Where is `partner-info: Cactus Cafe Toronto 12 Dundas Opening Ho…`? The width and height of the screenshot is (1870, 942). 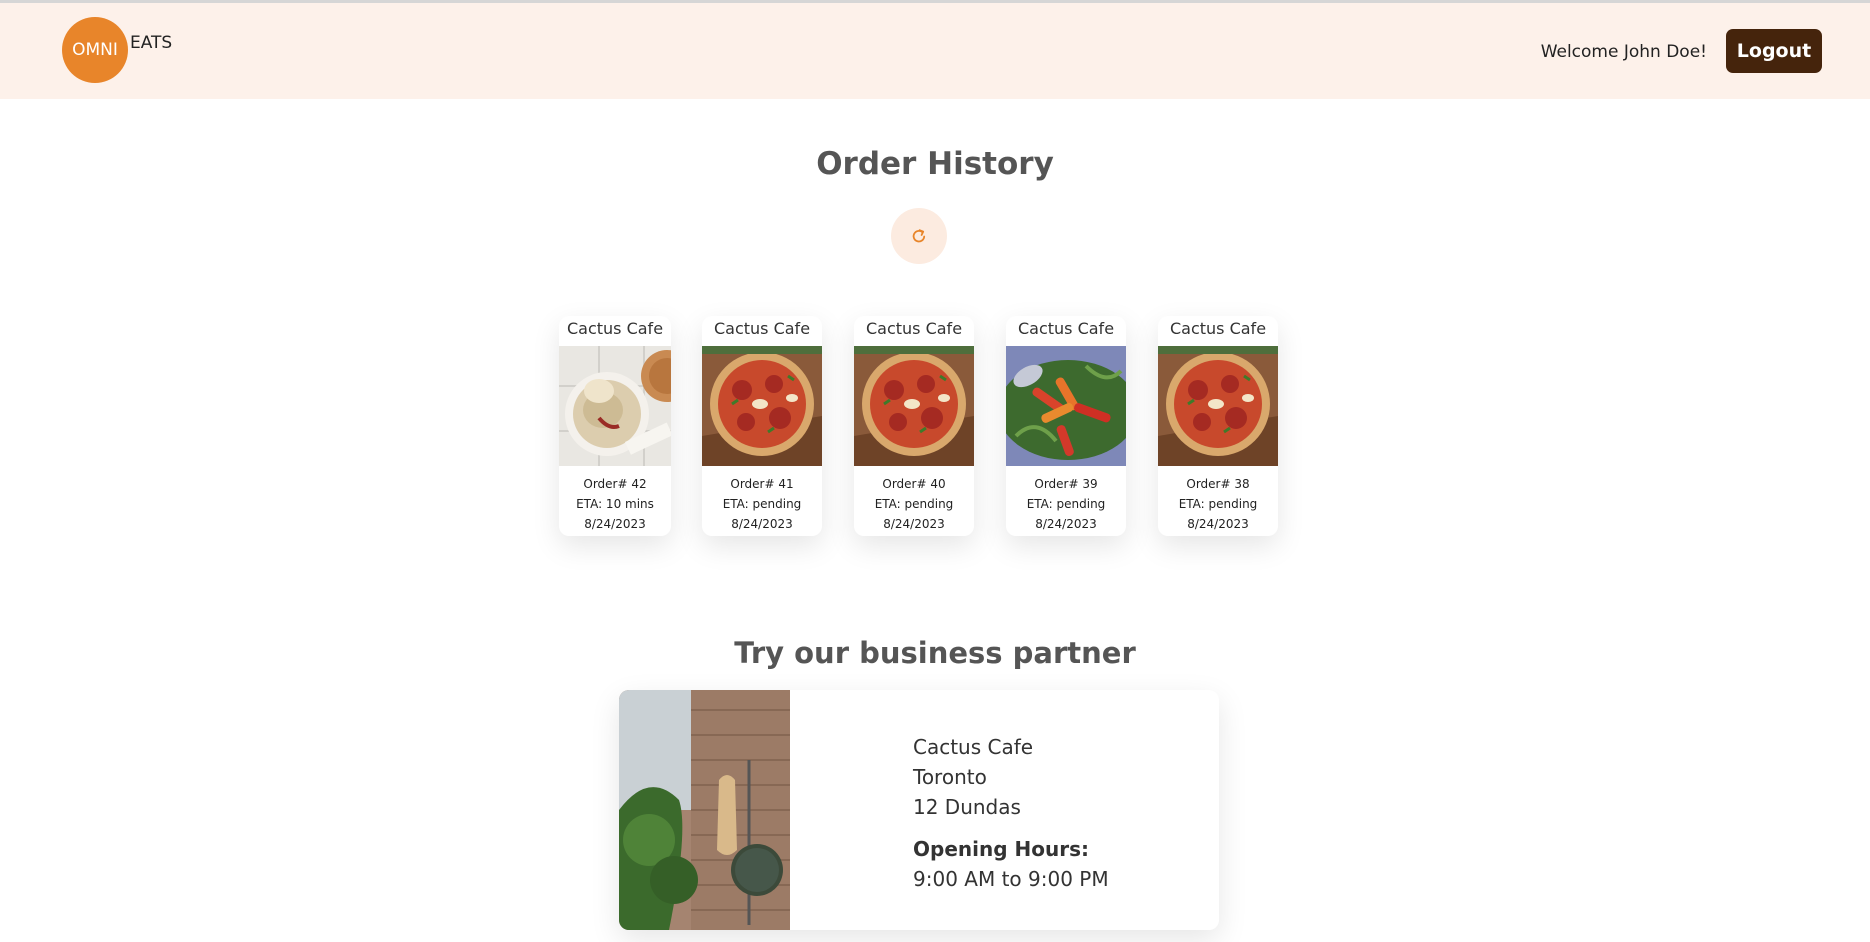 partner-info: Cactus Cafe Toronto 12 Dundas Opening Ho… is located at coordinates (1011, 813).